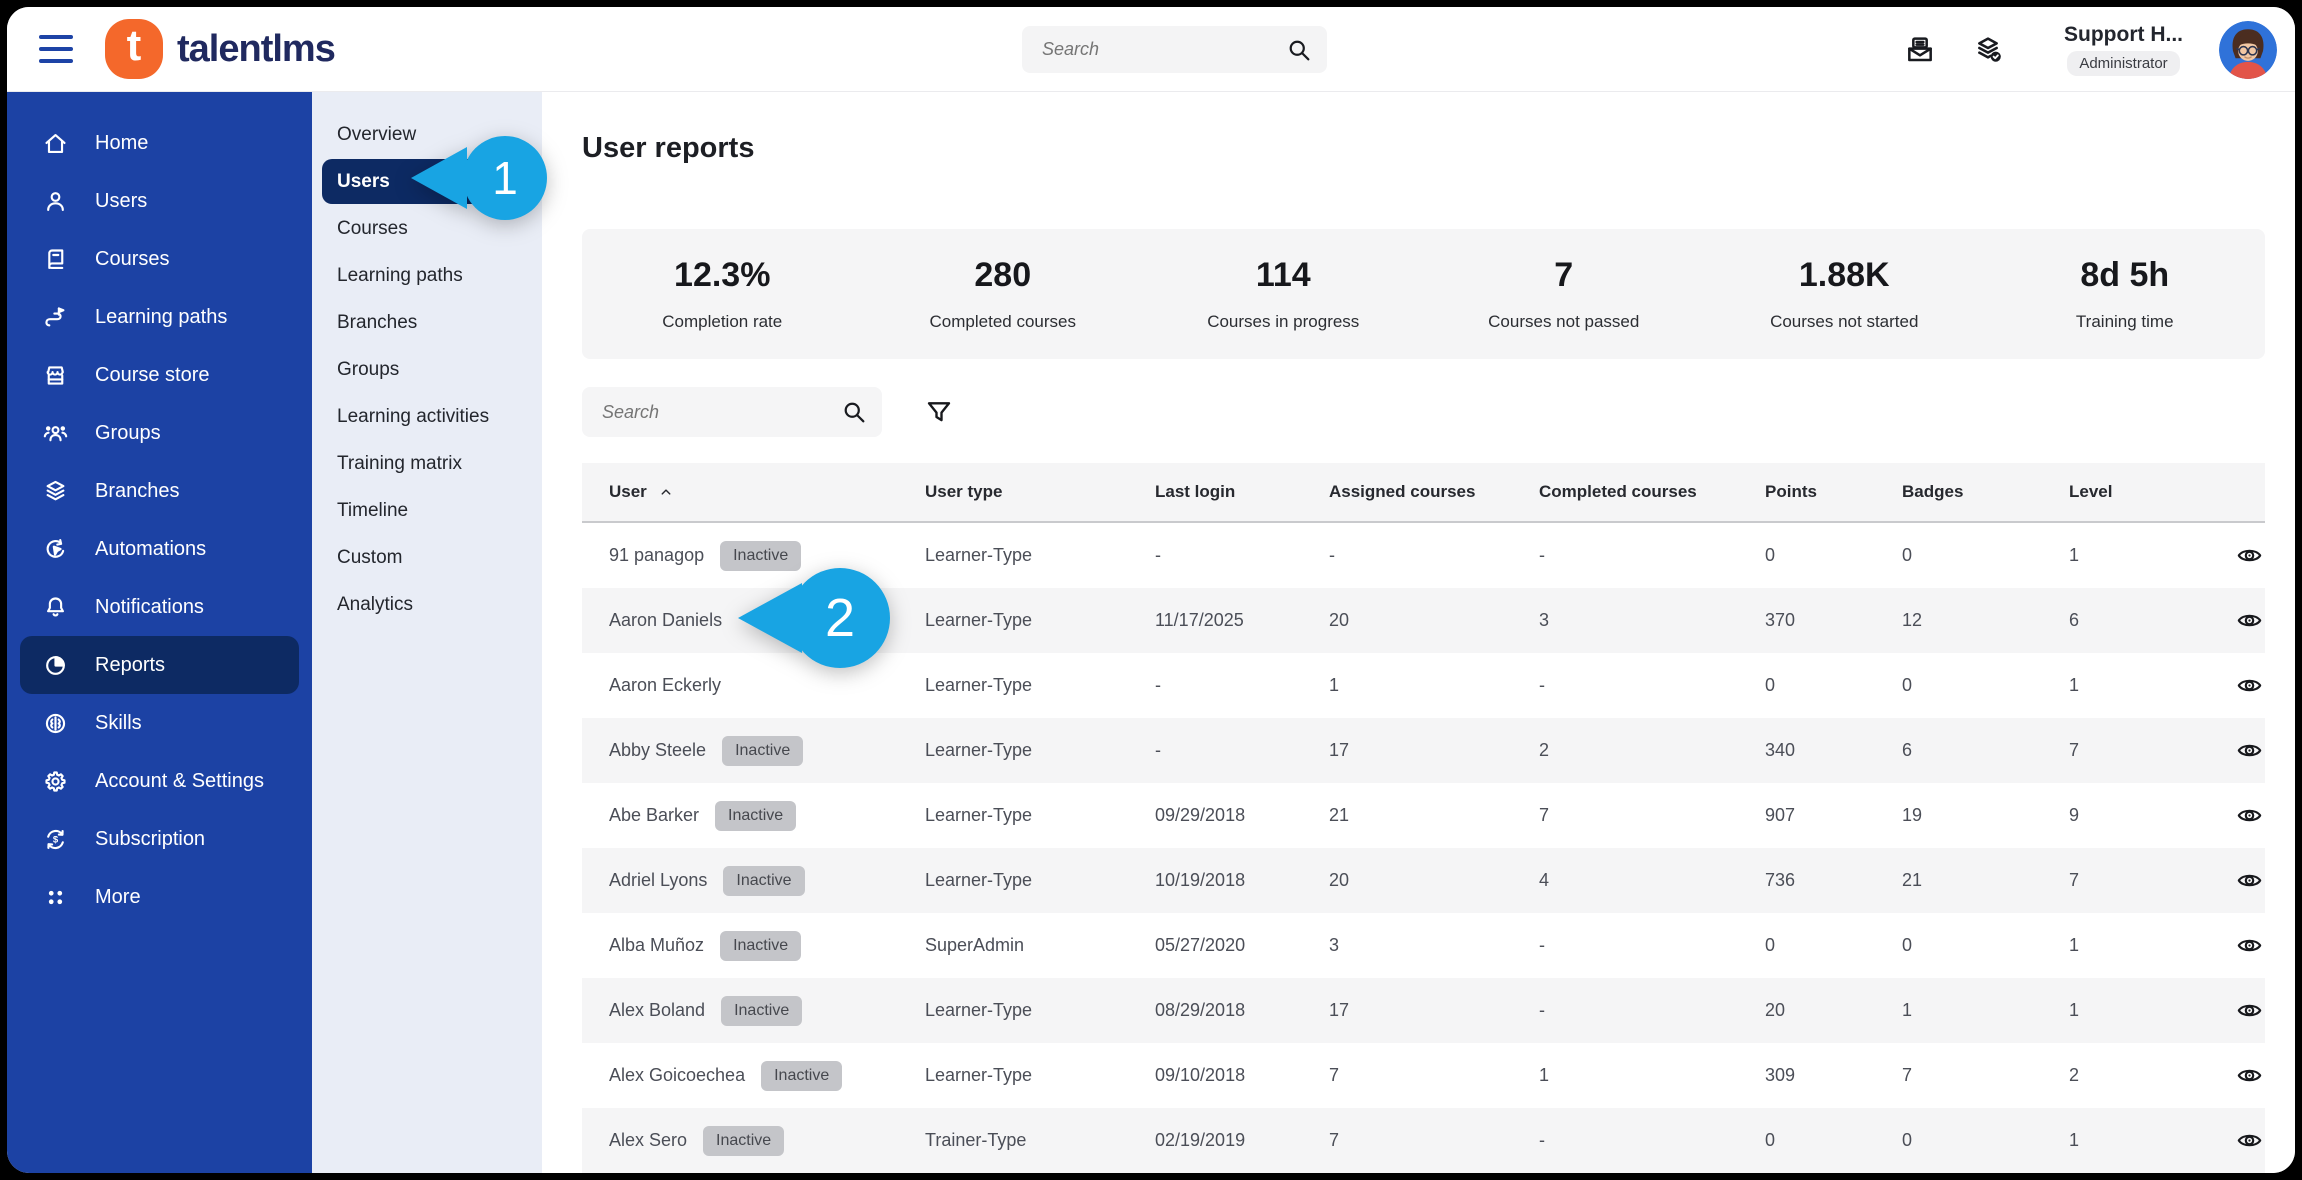 The height and width of the screenshot is (1180, 2302). I want to click on user-role-badge: Administrator, so click(2123, 63).